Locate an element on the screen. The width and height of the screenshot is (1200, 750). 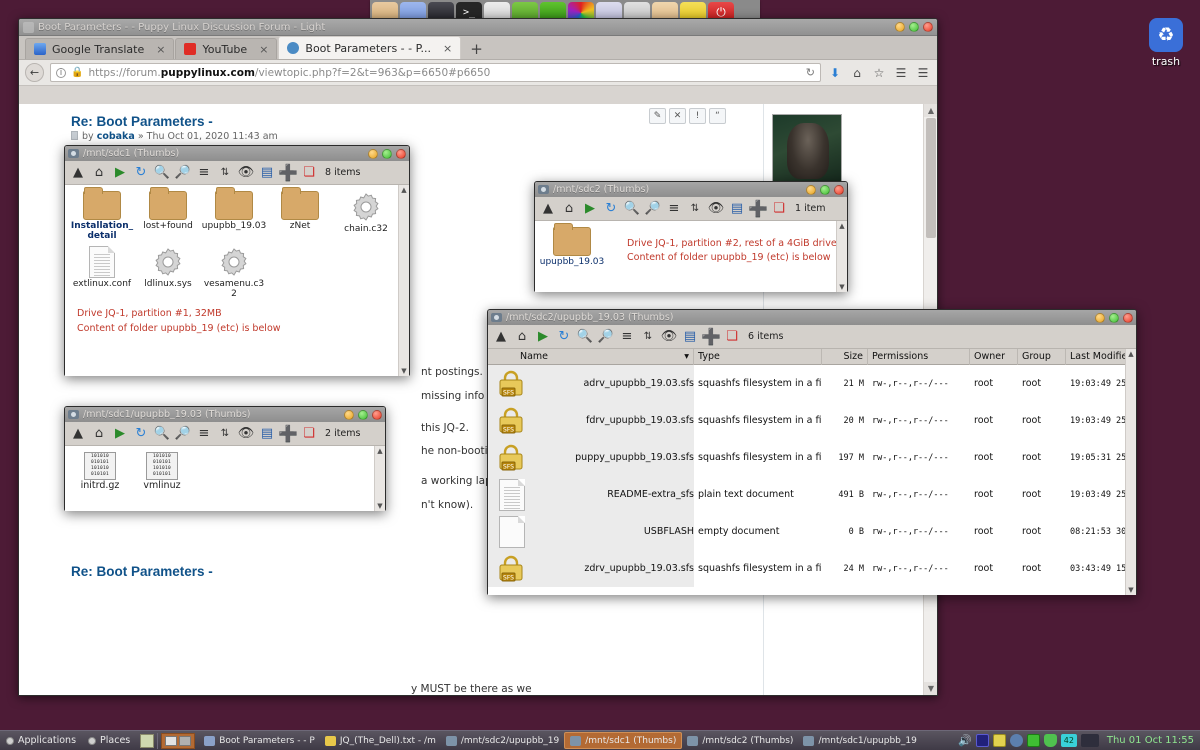
file-item: lost+found is located at coordinates (168, 214).